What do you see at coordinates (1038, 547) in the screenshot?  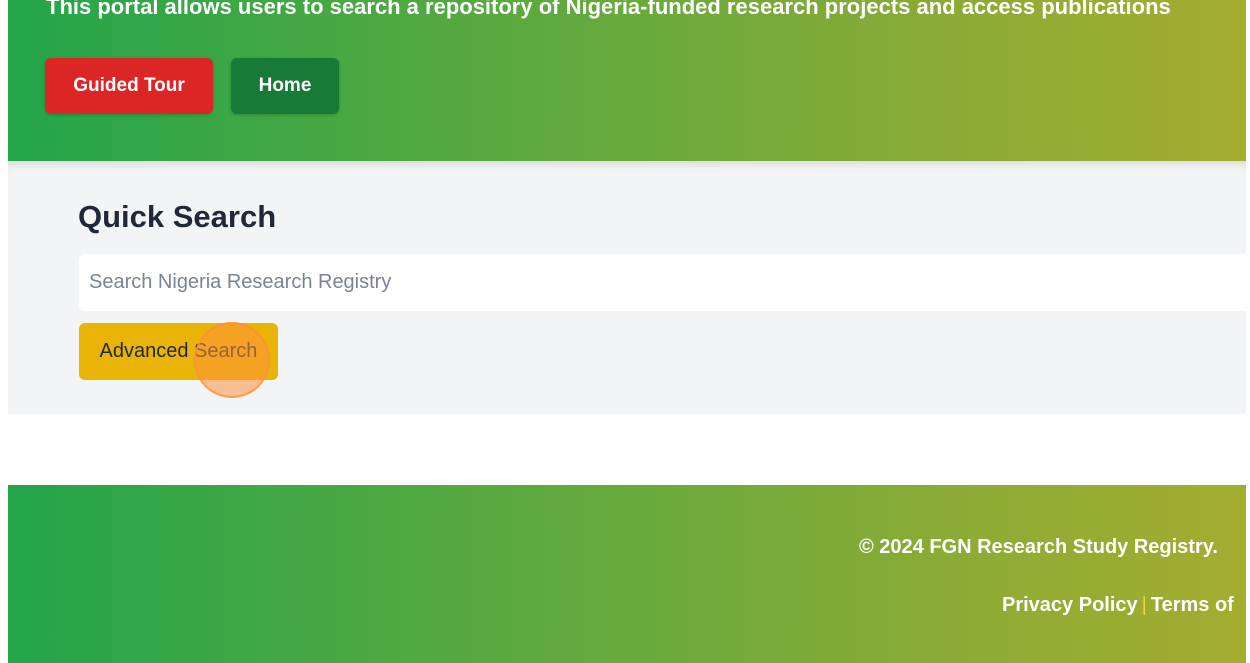 I see `copyright-text: © 2024 FGN Research Study Registry.` at bounding box center [1038, 547].